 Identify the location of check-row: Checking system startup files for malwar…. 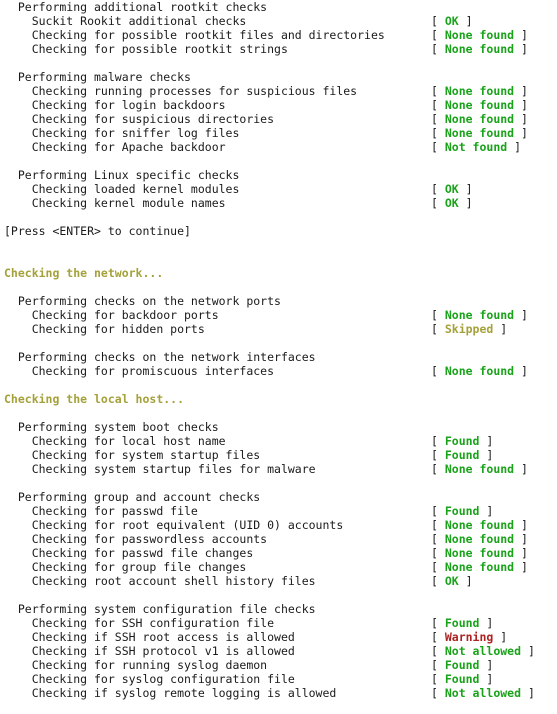
(278, 469).